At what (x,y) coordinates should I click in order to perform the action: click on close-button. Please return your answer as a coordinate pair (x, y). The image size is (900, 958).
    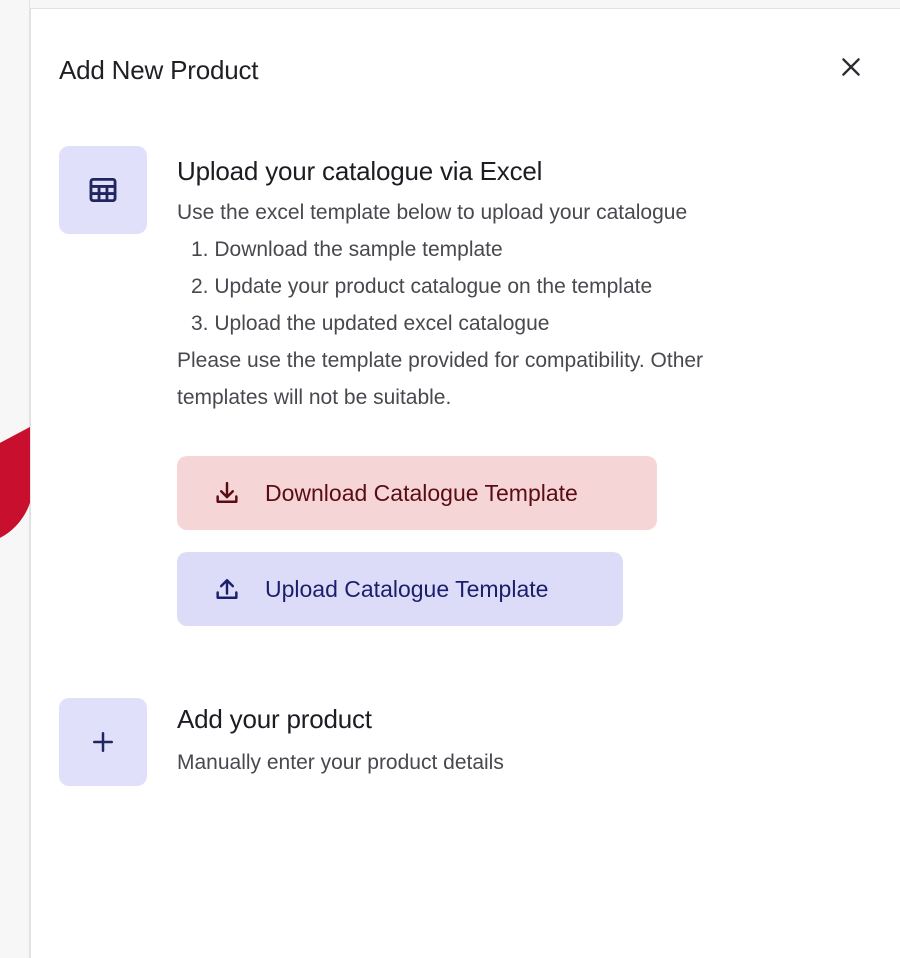
    Looking at the image, I should click on (851, 67).